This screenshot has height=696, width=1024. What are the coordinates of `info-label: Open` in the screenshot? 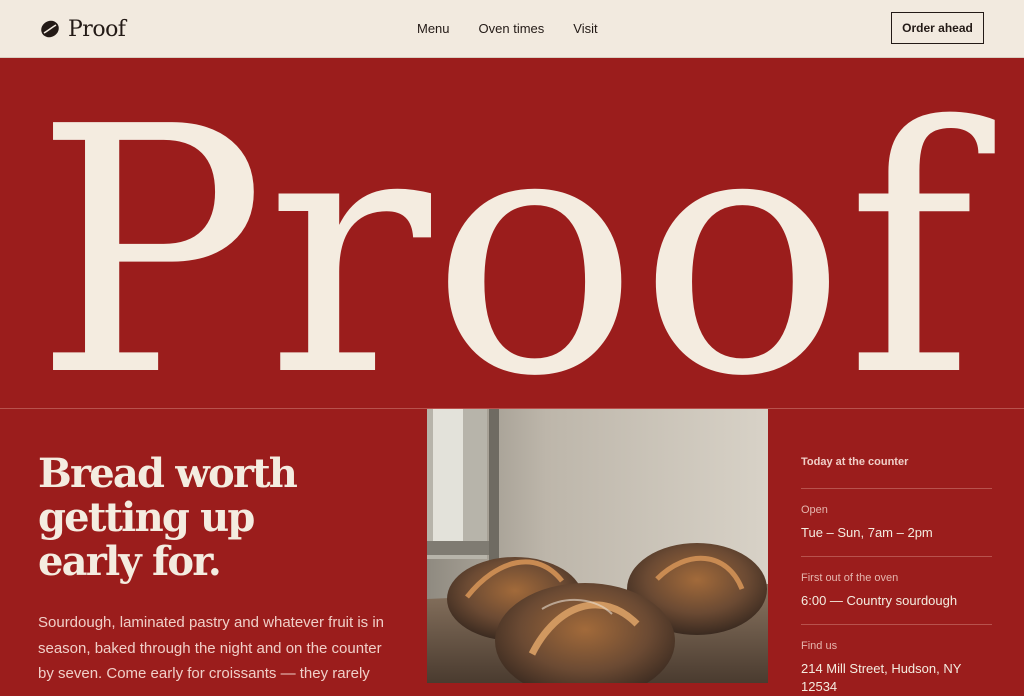 It's located at (814, 510).